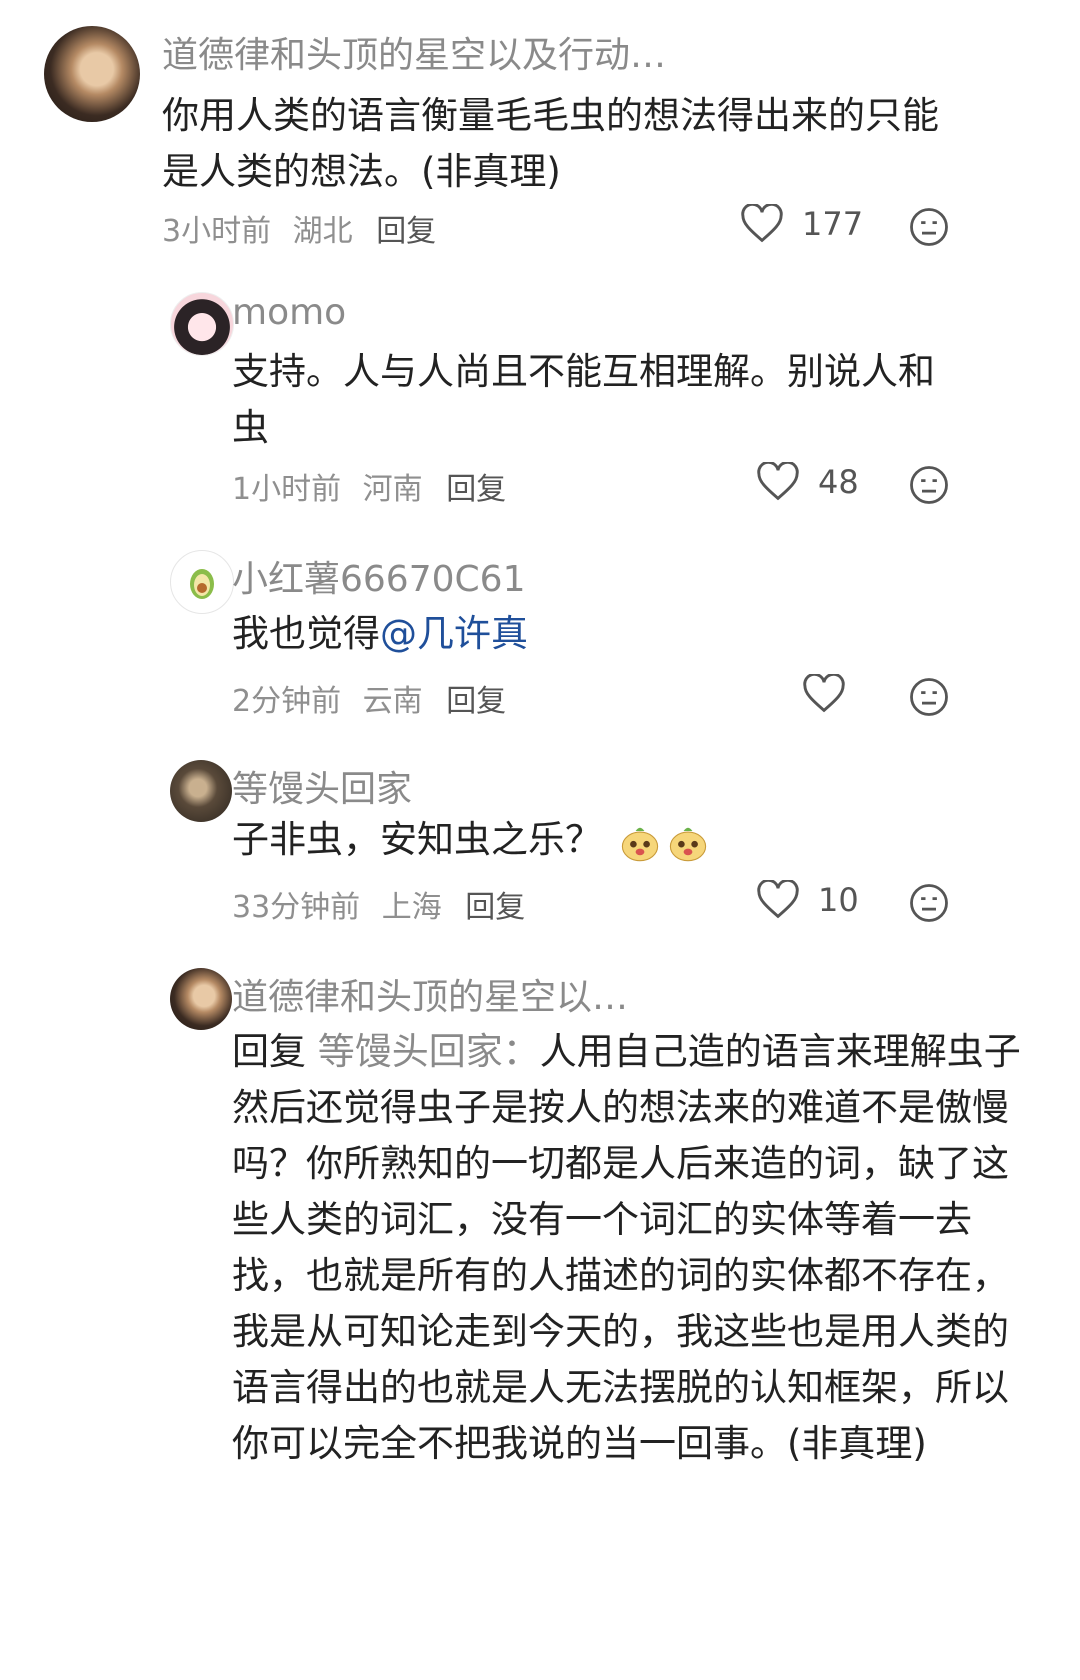 The height and width of the screenshot is (1680, 1080). What do you see at coordinates (269, 1051) in the screenshot?
I see `reply-prefix: 回复` at bounding box center [269, 1051].